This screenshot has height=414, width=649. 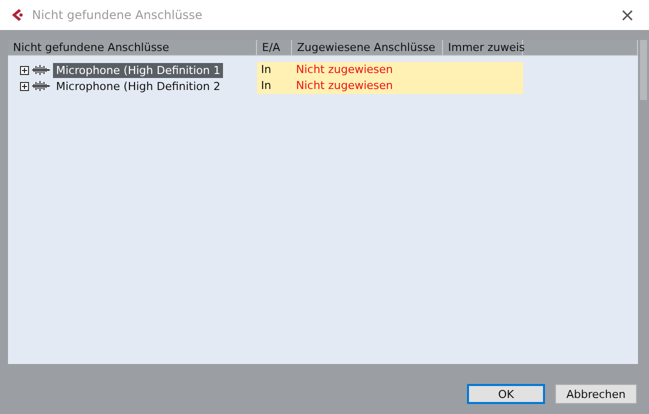 What do you see at coordinates (118, 15) in the screenshot?
I see `window-title: Nicht gefundene Anschlüsse` at bounding box center [118, 15].